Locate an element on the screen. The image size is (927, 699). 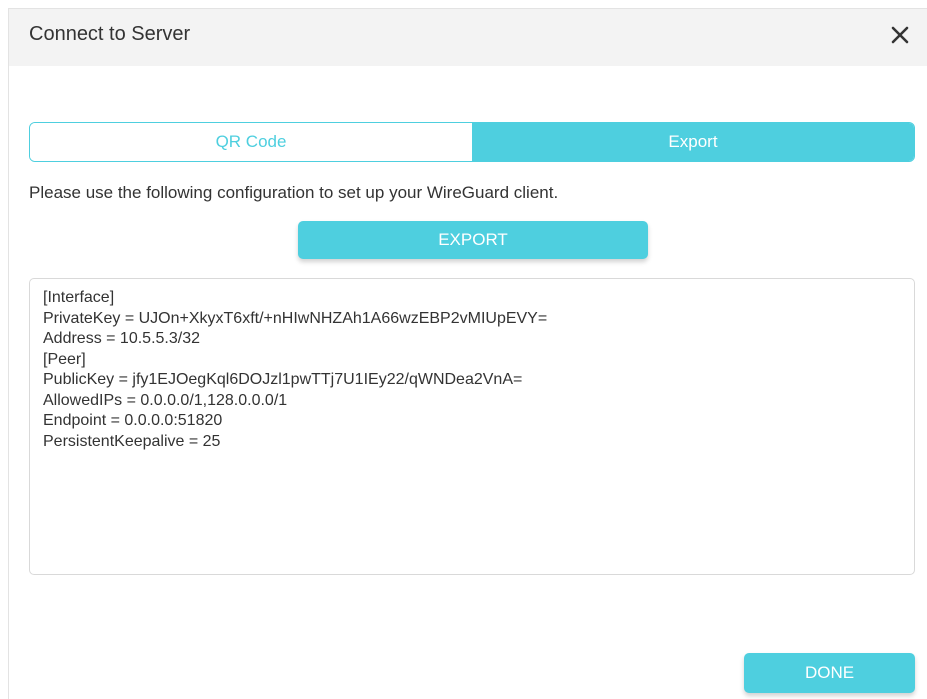
config-line-address: Address = 10.5.5.3/32 is located at coordinates (121, 338).